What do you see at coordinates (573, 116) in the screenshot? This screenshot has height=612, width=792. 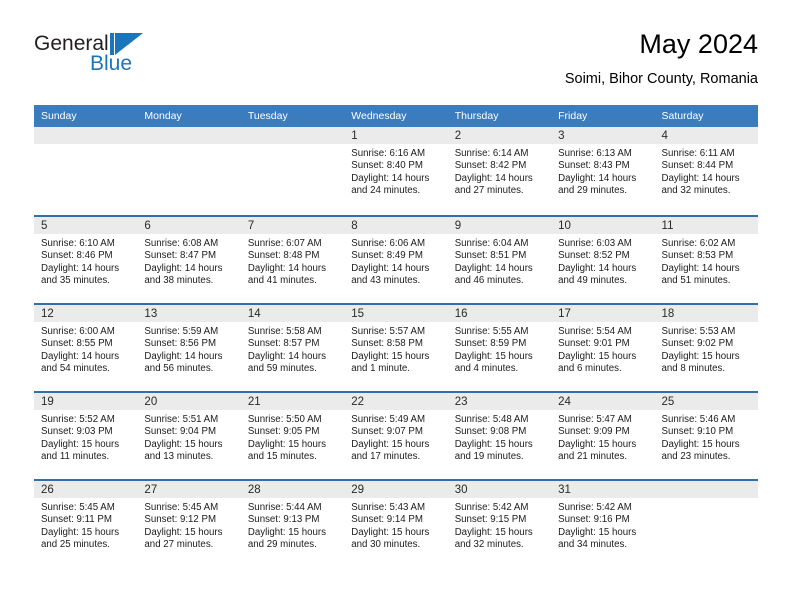 I see `weekday-header-friday: Friday` at bounding box center [573, 116].